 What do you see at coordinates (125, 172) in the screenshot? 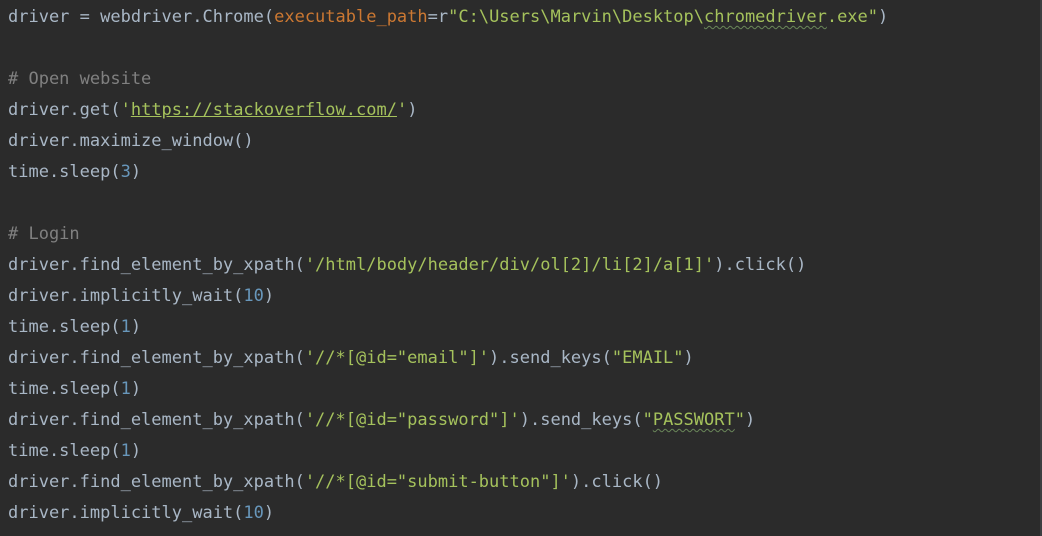
I see `number-token: 3` at bounding box center [125, 172].